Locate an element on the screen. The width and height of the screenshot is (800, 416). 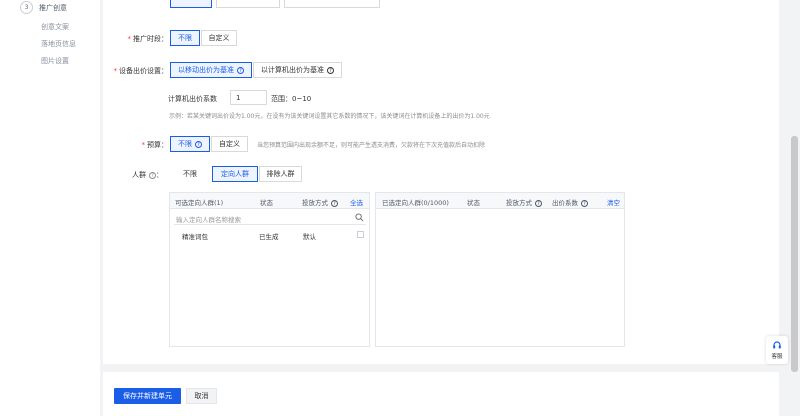
pc-coef-input: 1 is located at coordinates (248, 97).